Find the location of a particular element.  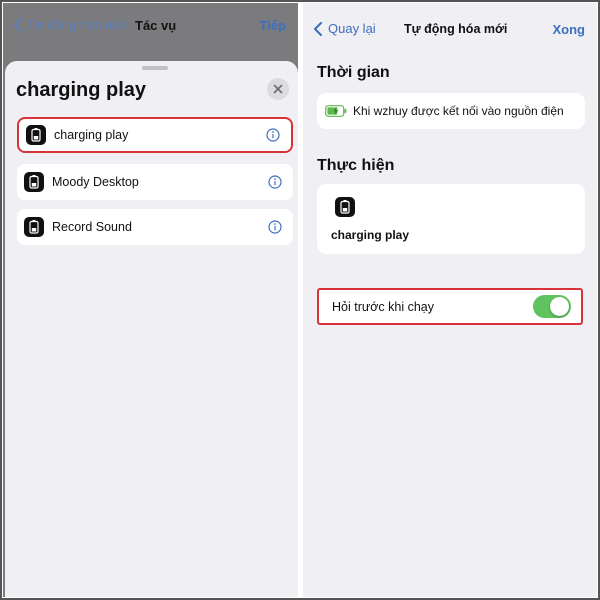

shortcut-row-moody-desktop: Moody Desktop is located at coordinates (155, 182).